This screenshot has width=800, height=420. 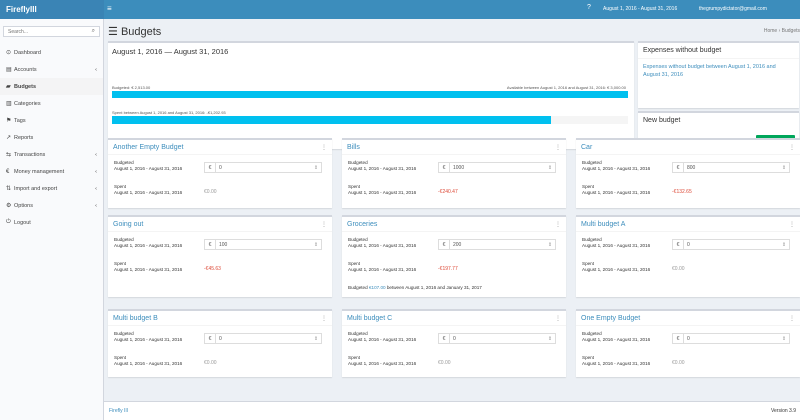 I want to click on budget-name-link: Groceries ⋮, so click(x=454, y=224).